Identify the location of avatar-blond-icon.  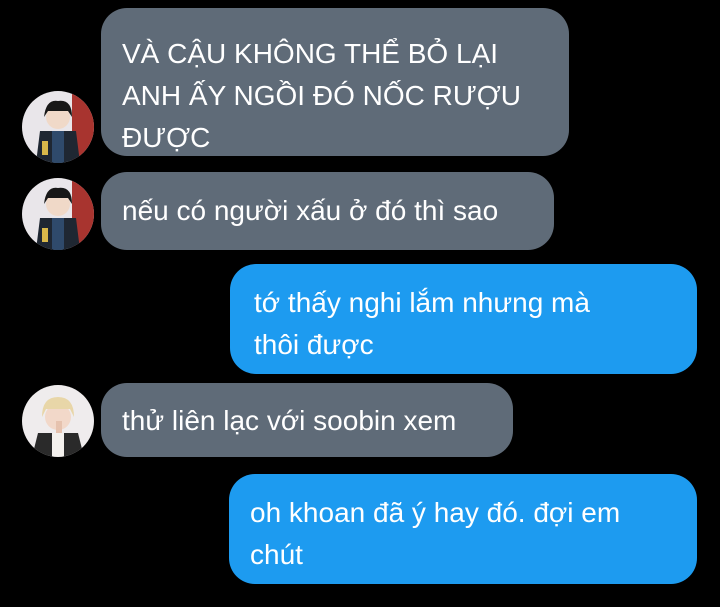
(58, 421).